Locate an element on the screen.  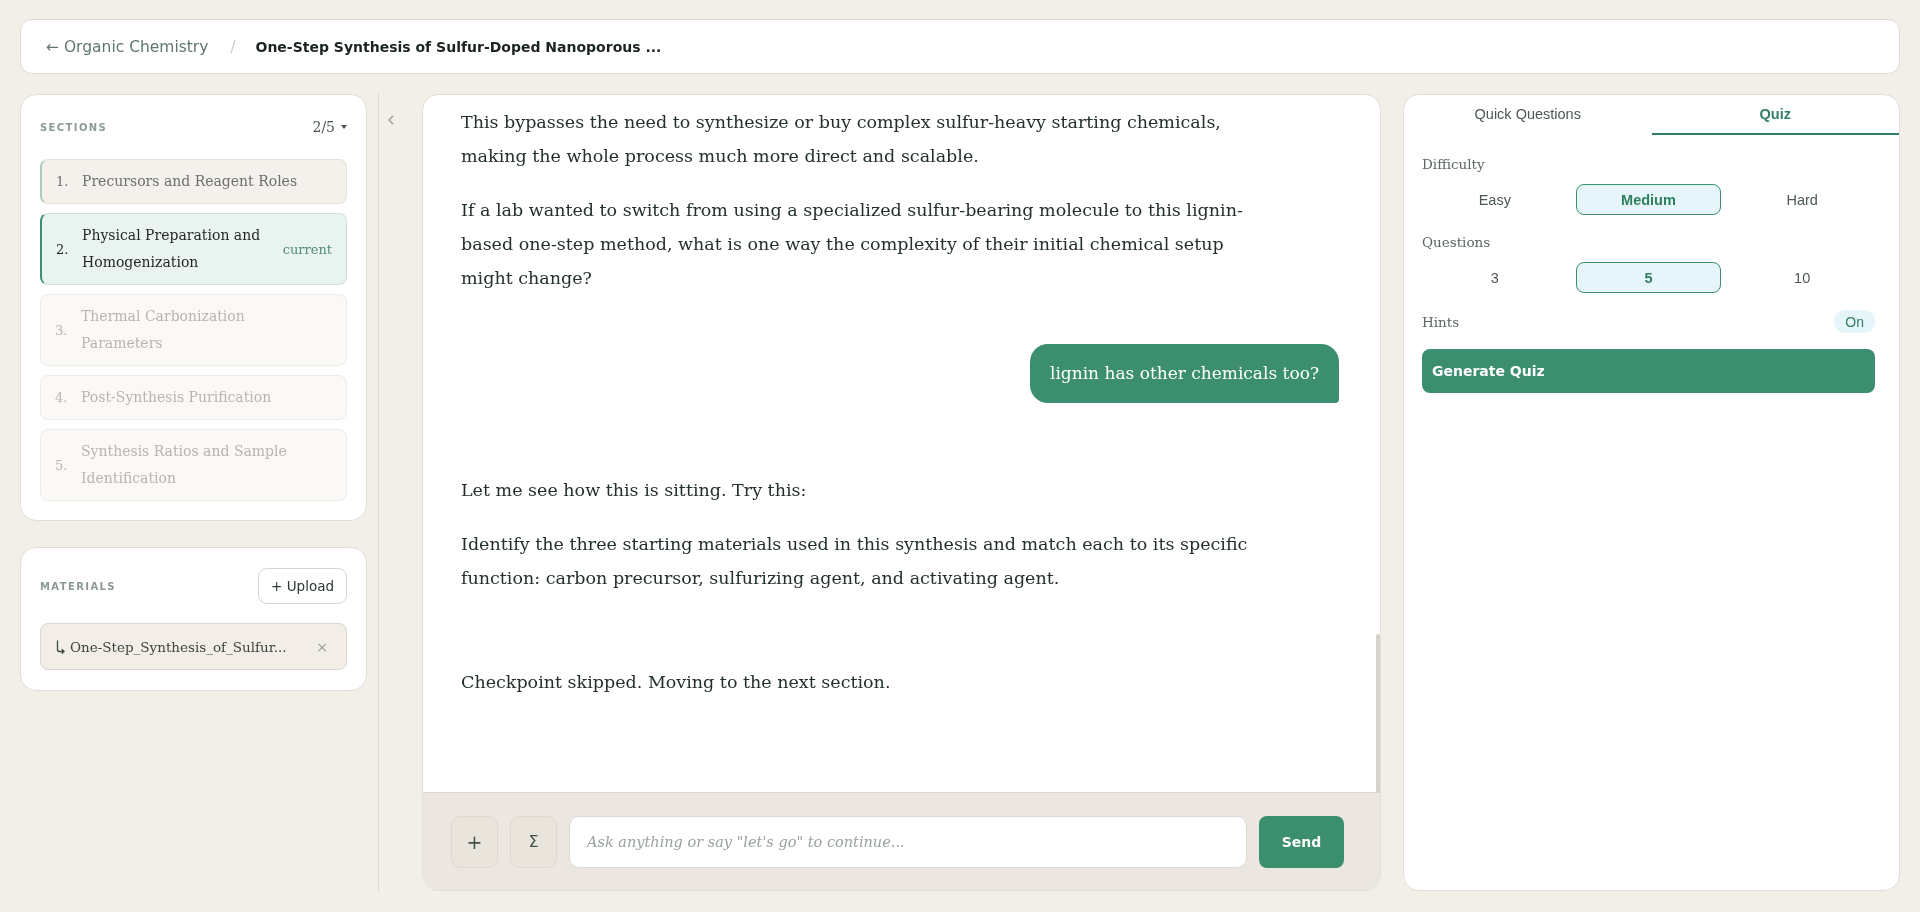
section-item: 1. Precursors and Reagent Roles is located at coordinates (193, 181).